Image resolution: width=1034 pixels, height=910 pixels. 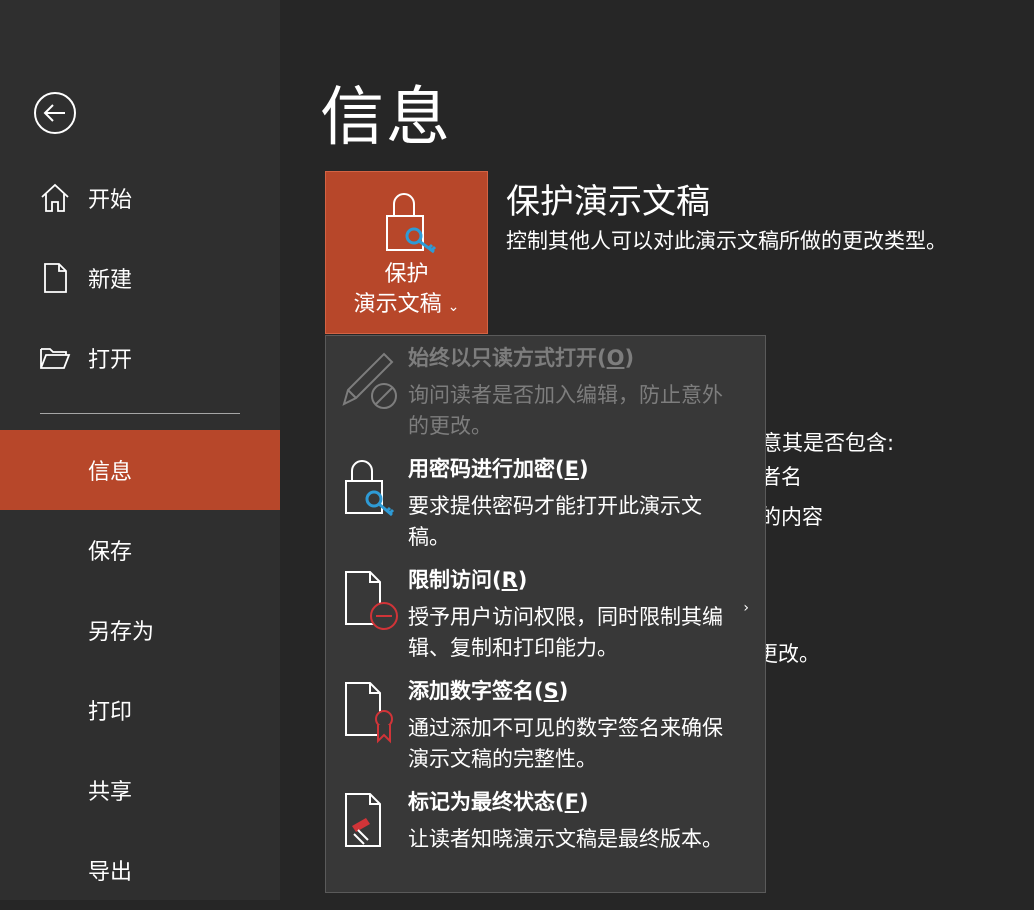 I want to click on nav-export-label: 导出, so click(x=110, y=872).